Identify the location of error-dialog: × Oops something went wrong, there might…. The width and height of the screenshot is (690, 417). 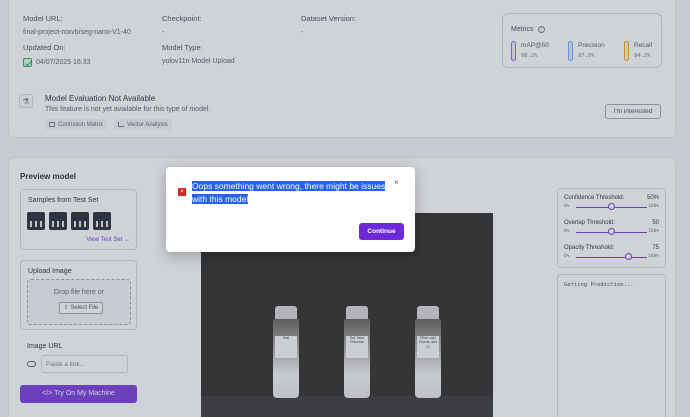
(290, 209).